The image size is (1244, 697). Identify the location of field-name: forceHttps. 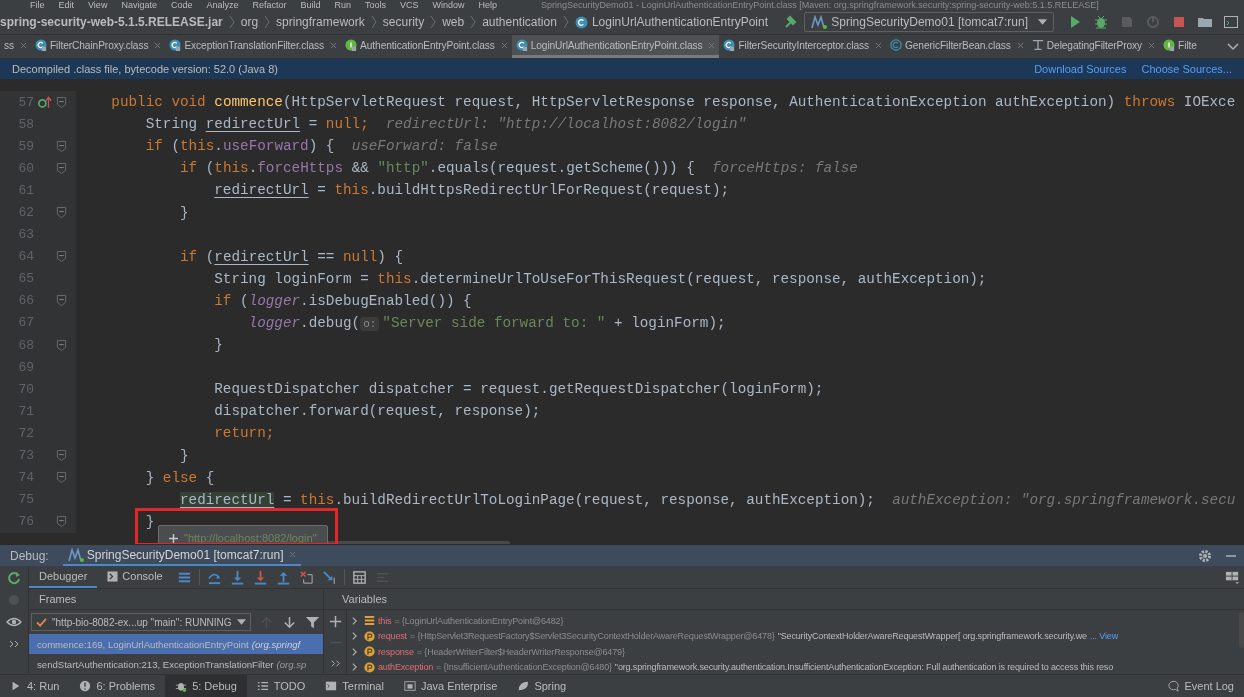
(300, 168).